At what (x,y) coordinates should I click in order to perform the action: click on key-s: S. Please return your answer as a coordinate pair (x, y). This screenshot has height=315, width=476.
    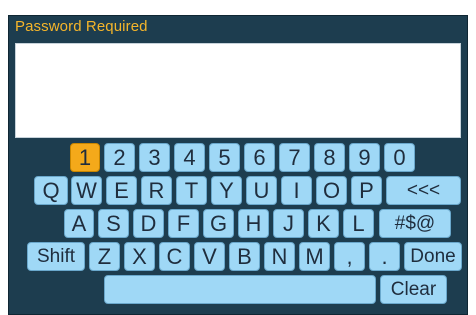
    Looking at the image, I should click on (113, 223).